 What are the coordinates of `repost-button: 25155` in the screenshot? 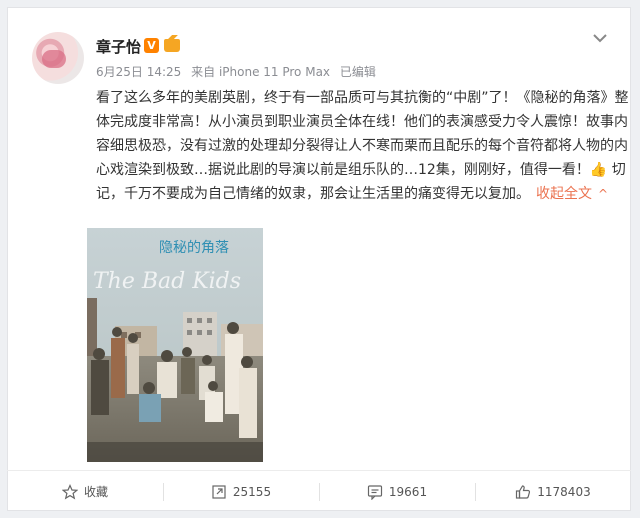 It's located at (241, 491).